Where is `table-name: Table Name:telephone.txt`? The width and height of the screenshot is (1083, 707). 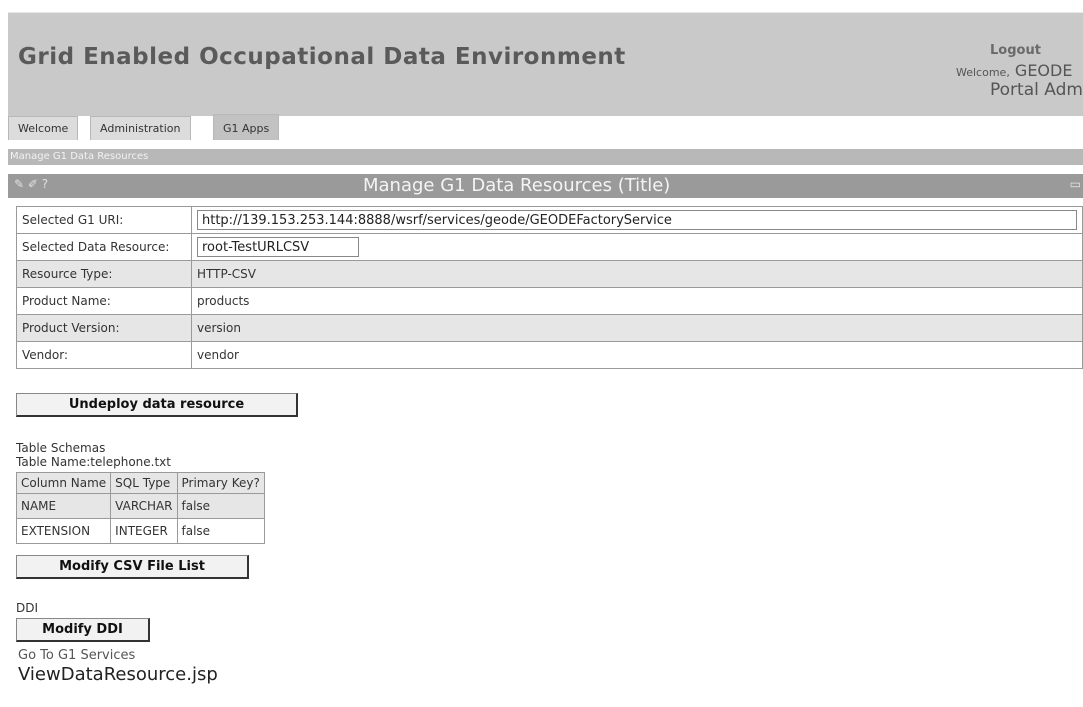
table-name: Table Name:telephone.txt is located at coordinates (93, 462).